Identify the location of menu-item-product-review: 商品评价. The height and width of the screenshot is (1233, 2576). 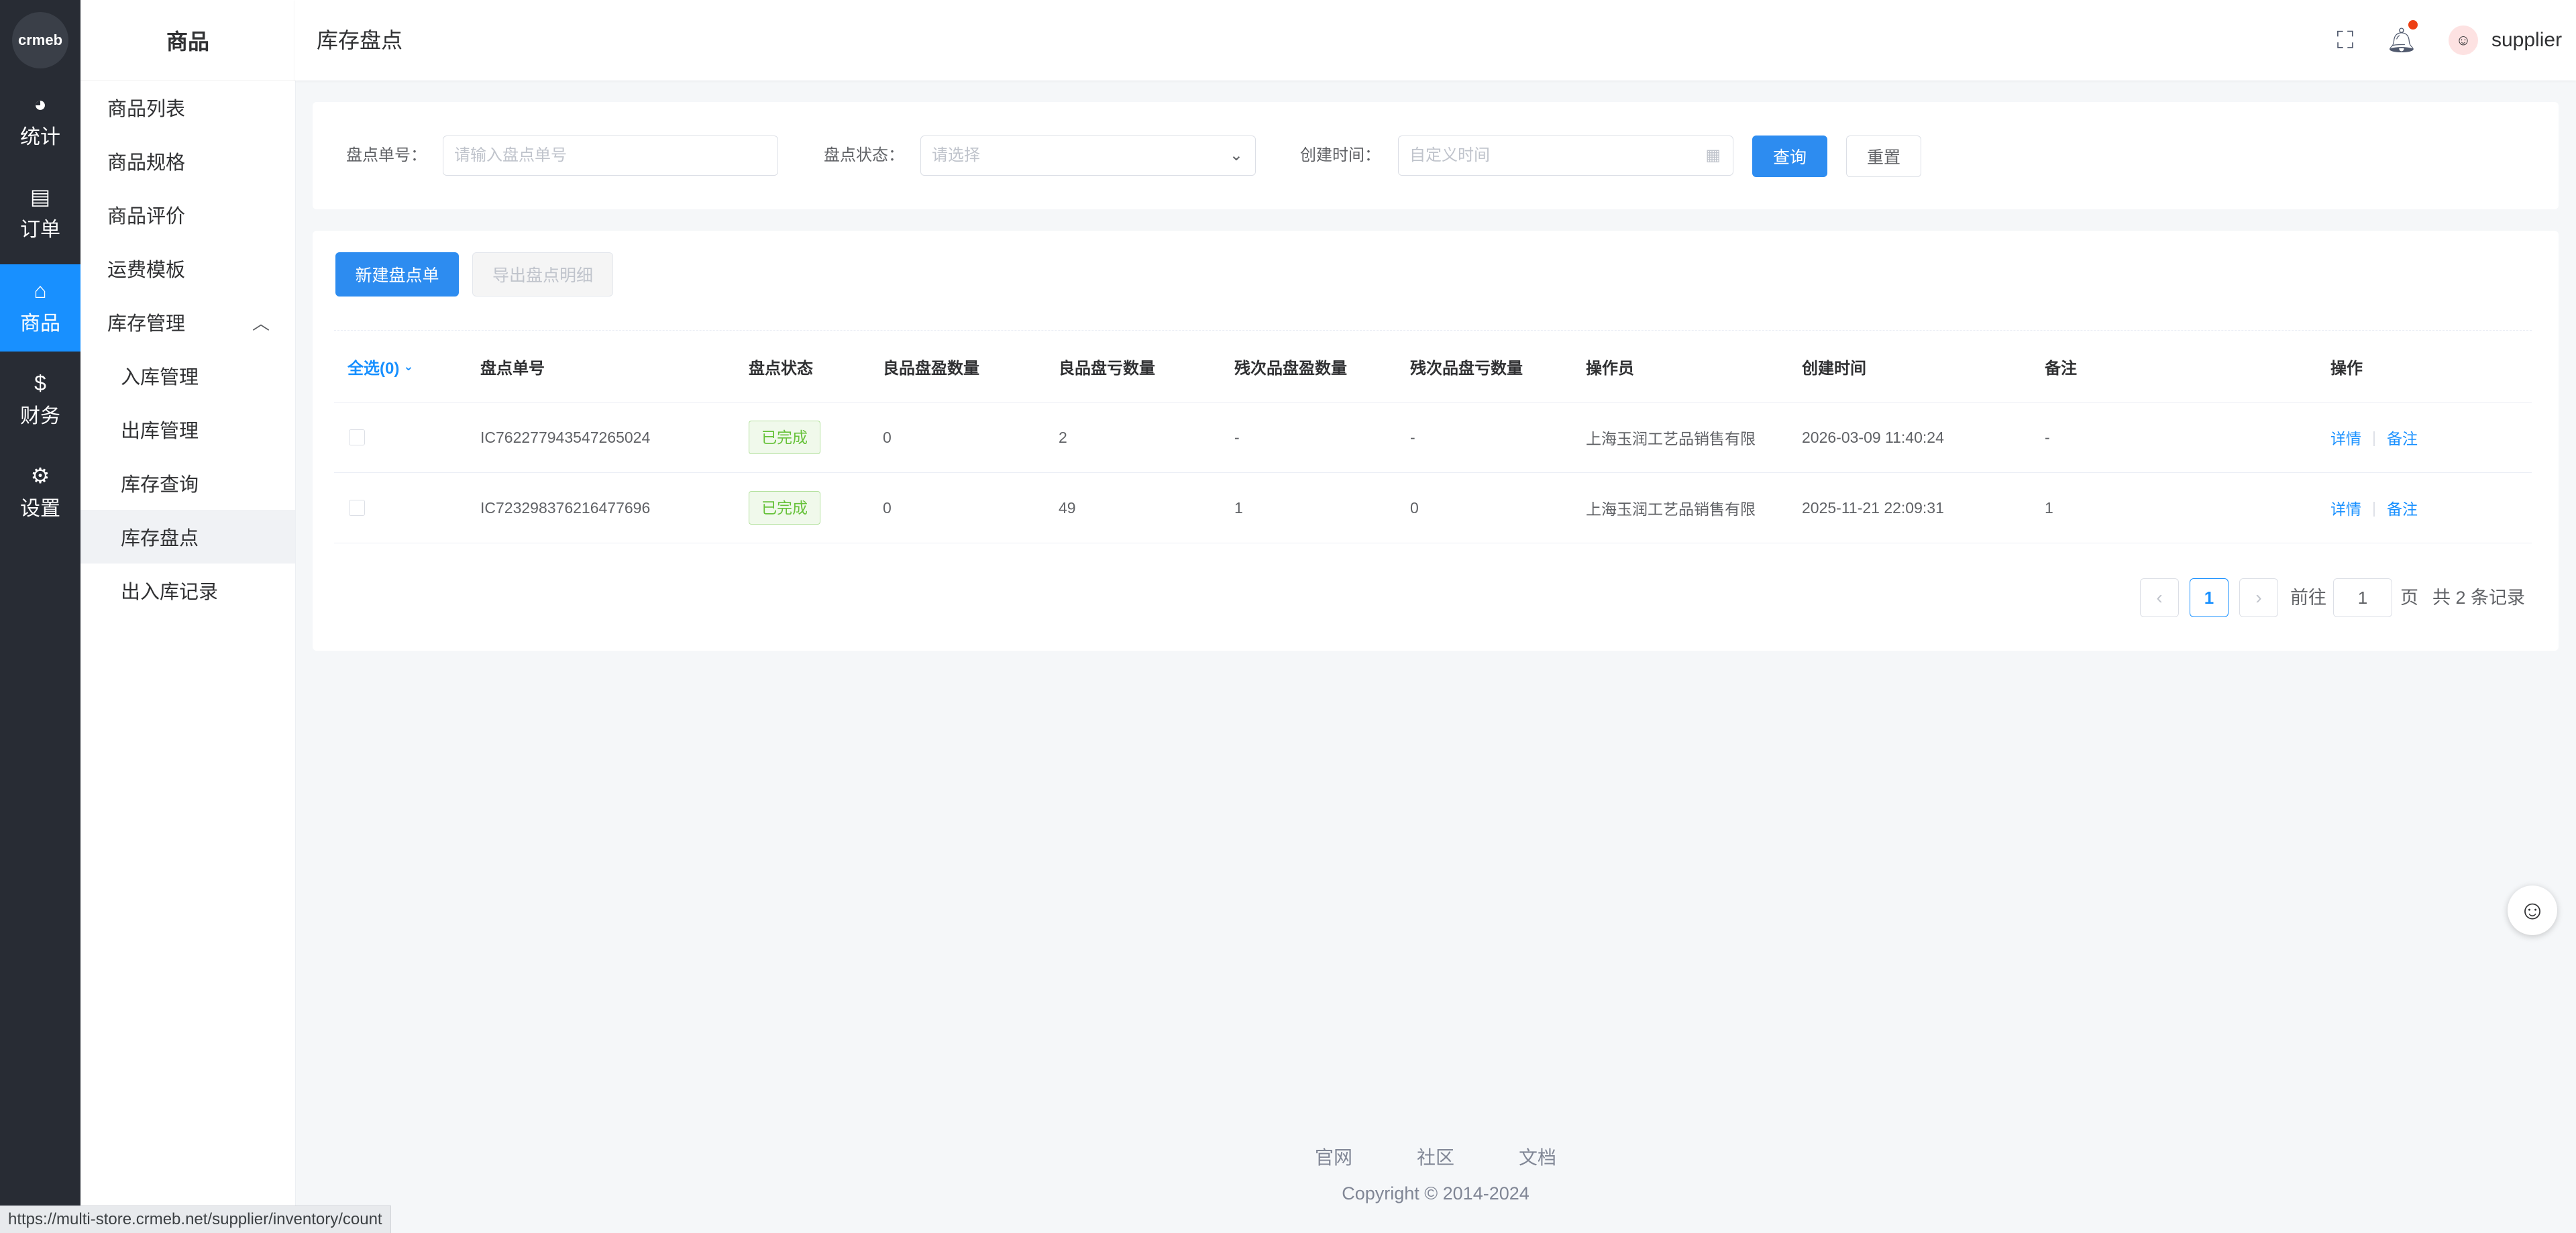
(187, 215).